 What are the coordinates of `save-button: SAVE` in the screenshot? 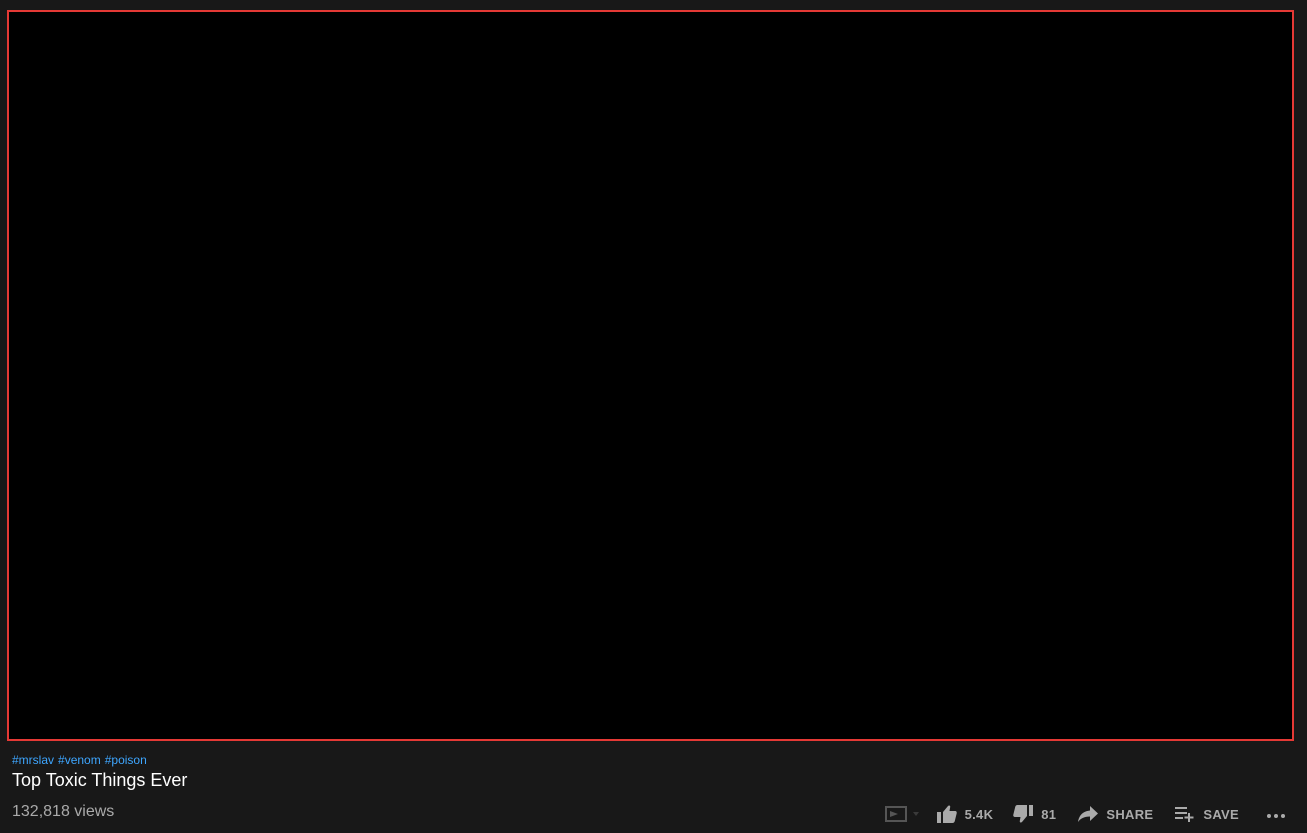 It's located at (1207, 814).